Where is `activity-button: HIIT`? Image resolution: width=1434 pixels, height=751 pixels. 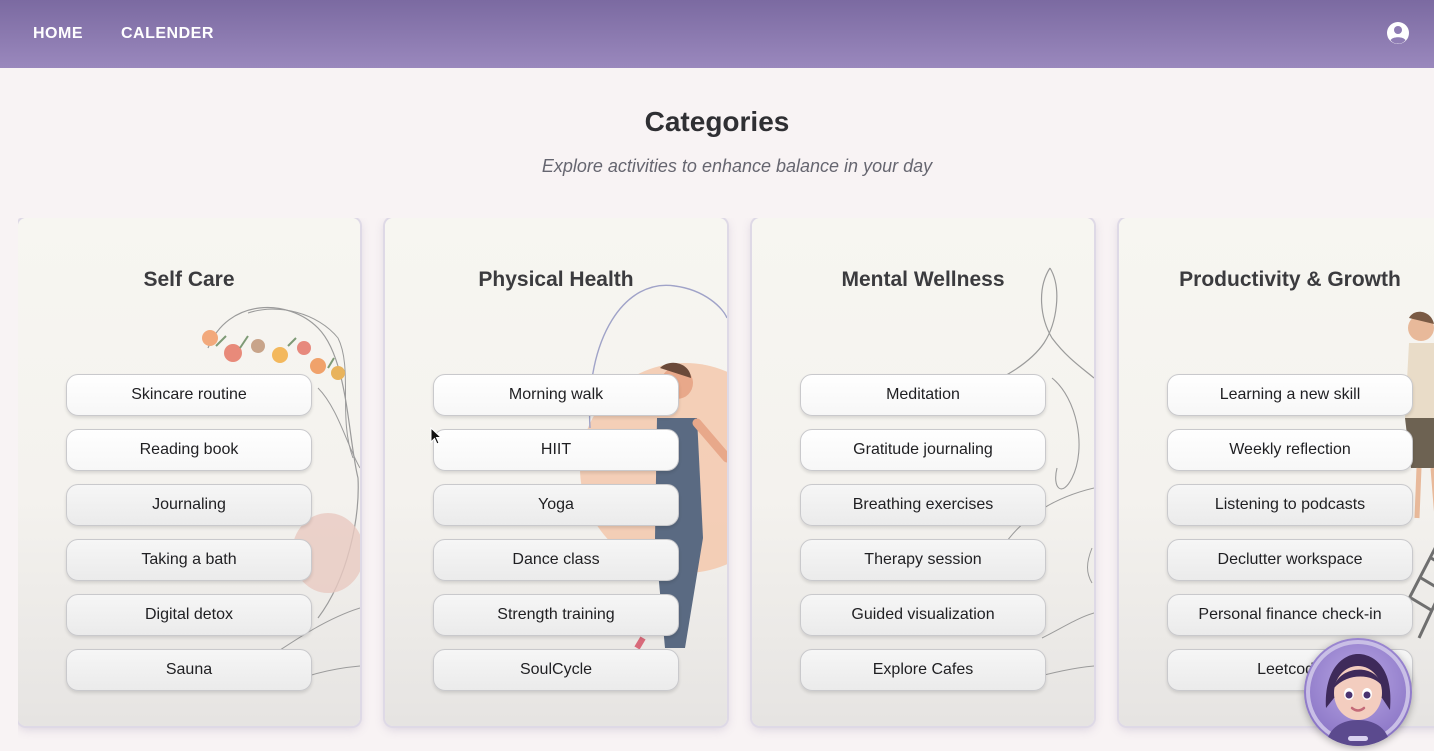 activity-button: HIIT is located at coordinates (556, 450).